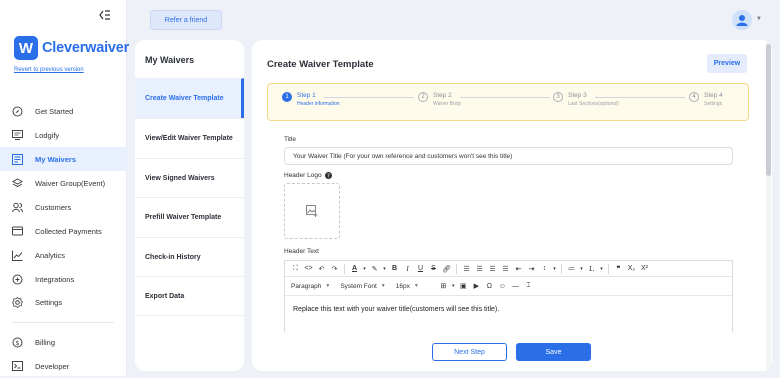 The image size is (780, 378). Describe the element at coordinates (479, 269) in the screenshot. I see `align-center-icon: ☰` at that location.